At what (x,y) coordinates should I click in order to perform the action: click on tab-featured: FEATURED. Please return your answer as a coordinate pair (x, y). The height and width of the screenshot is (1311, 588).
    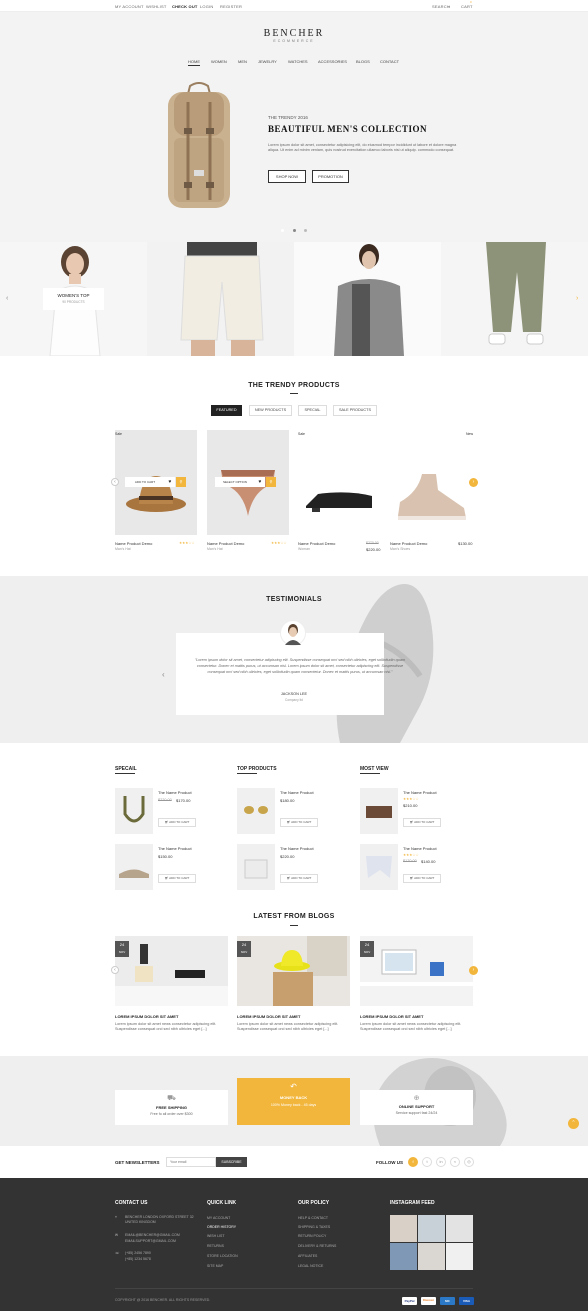
    Looking at the image, I should click on (226, 410).